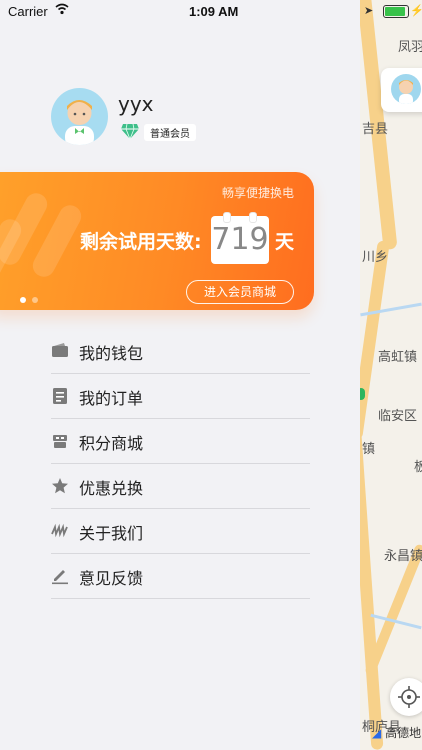  I want to click on menu-item-coupon-exchange: 优惠兑换, so click(180, 486).